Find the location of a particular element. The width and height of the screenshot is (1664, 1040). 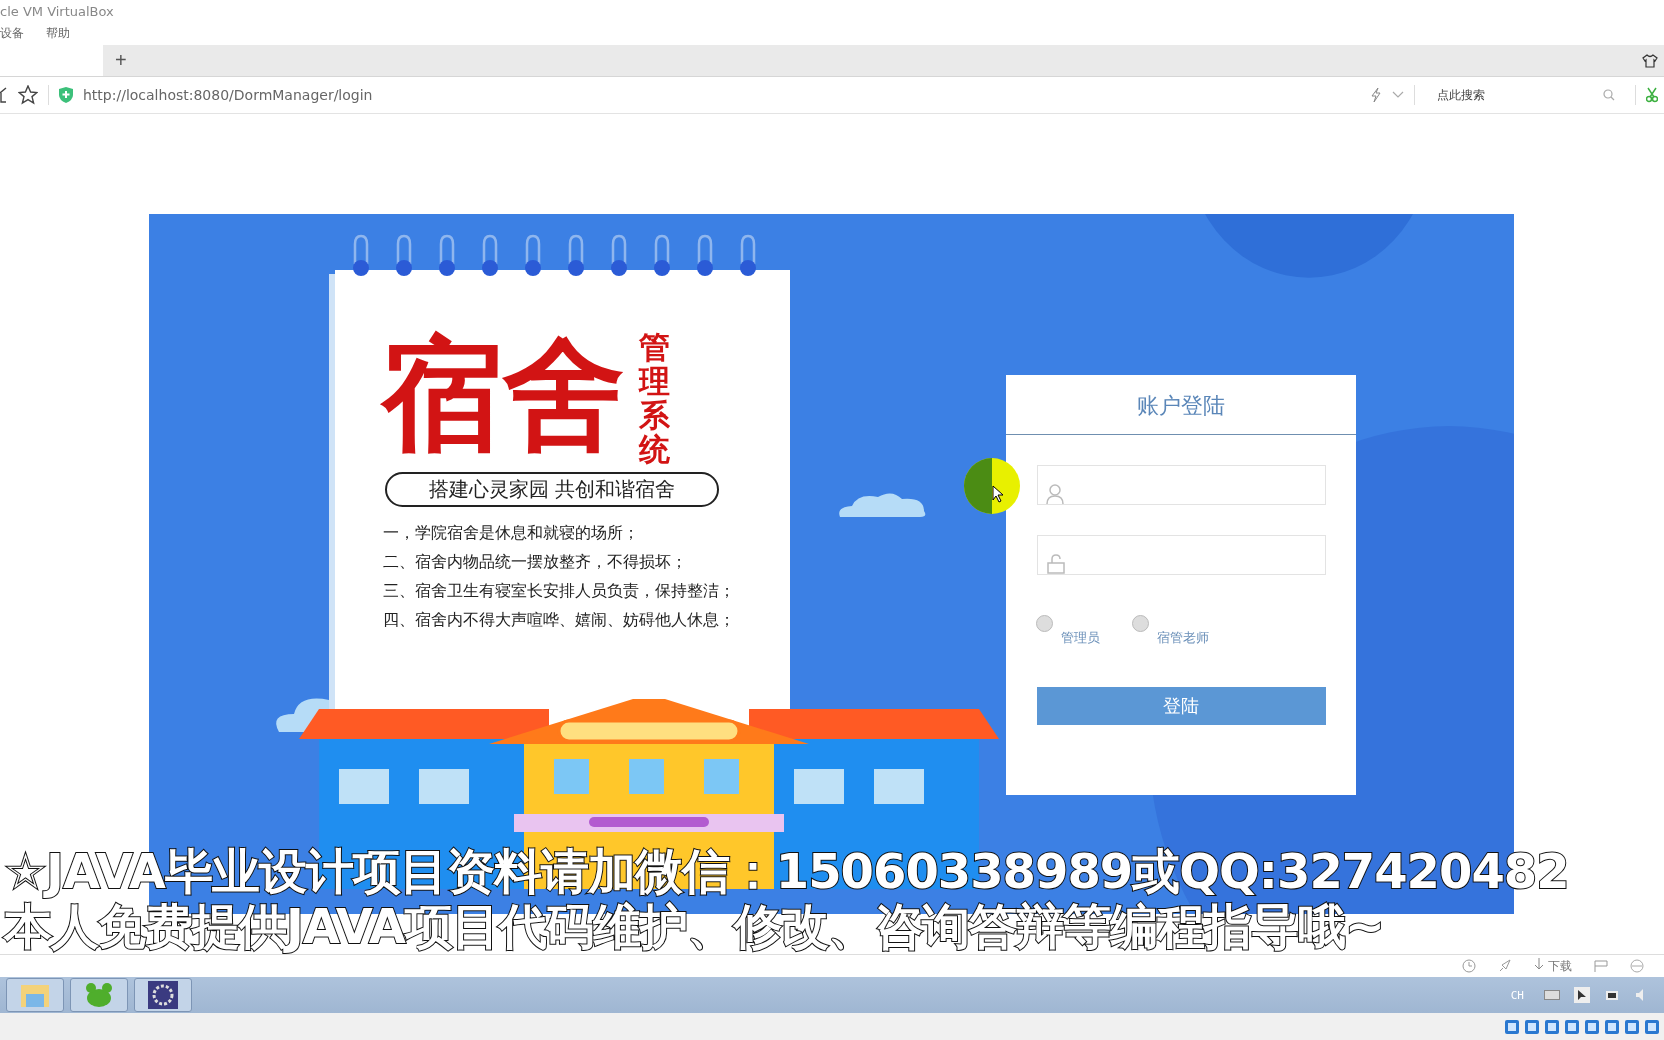

login-title: 账户登陆 is located at coordinates (1181, 405).